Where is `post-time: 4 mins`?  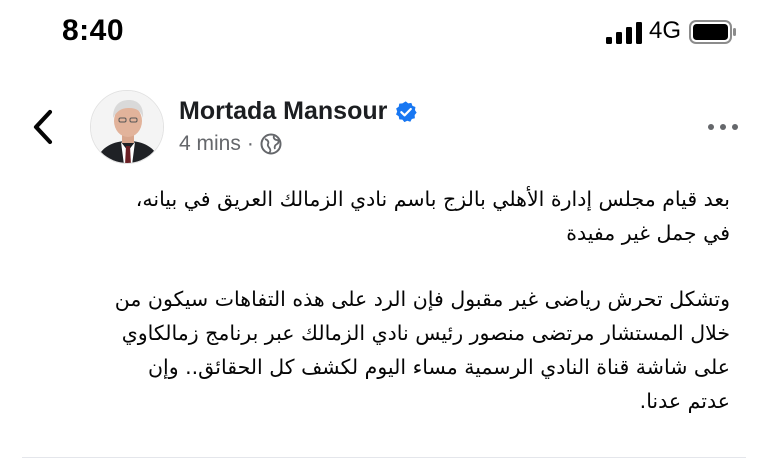
post-time: 4 mins is located at coordinates (210, 144).